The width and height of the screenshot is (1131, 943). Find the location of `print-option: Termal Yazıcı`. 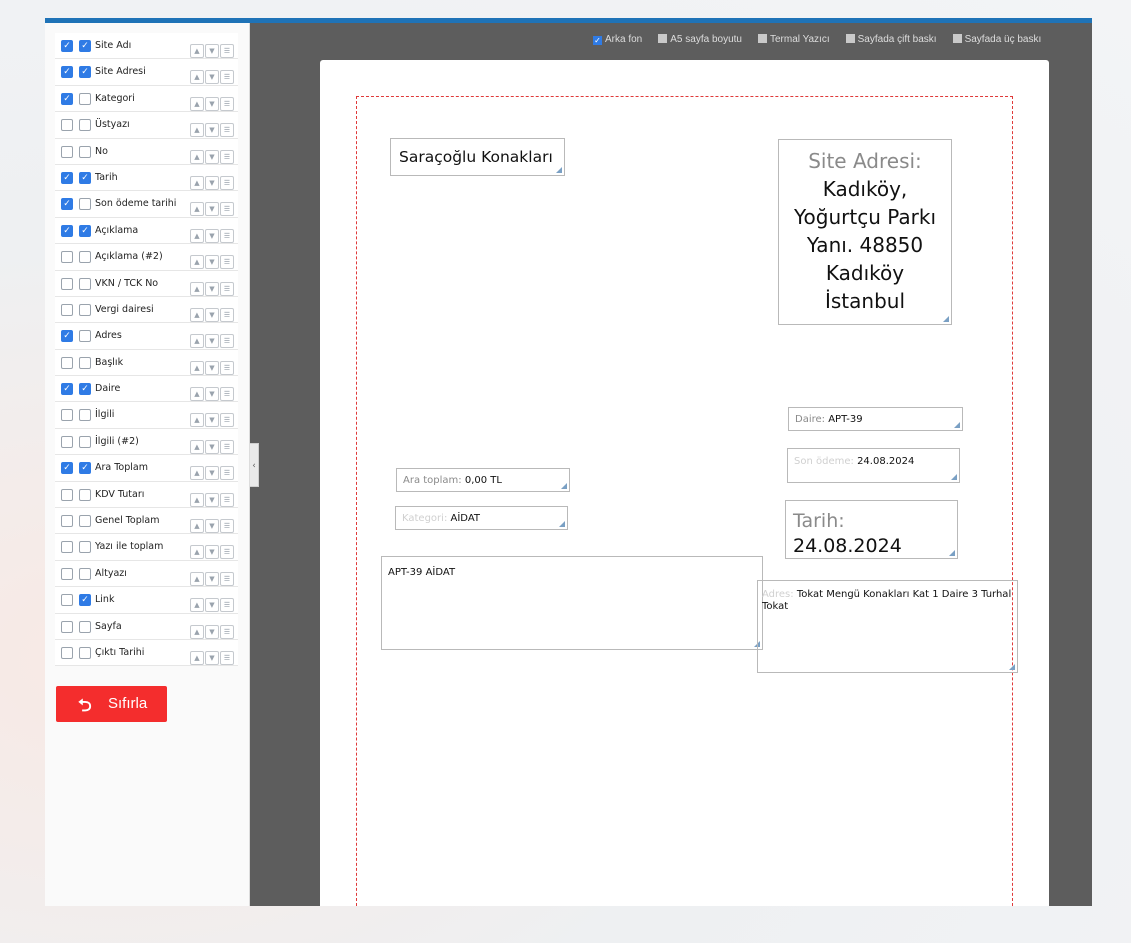

print-option: Termal Yazıcı is located at coordinates (793, 39).